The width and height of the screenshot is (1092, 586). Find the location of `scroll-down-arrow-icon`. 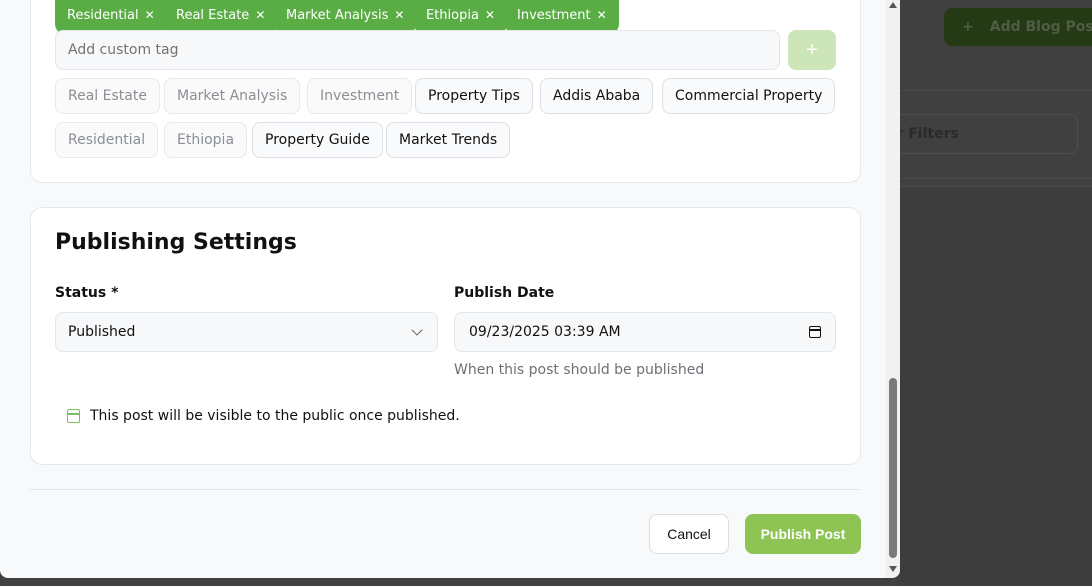

scroll-down-arrow-icon is located at coordinates (893, 569).